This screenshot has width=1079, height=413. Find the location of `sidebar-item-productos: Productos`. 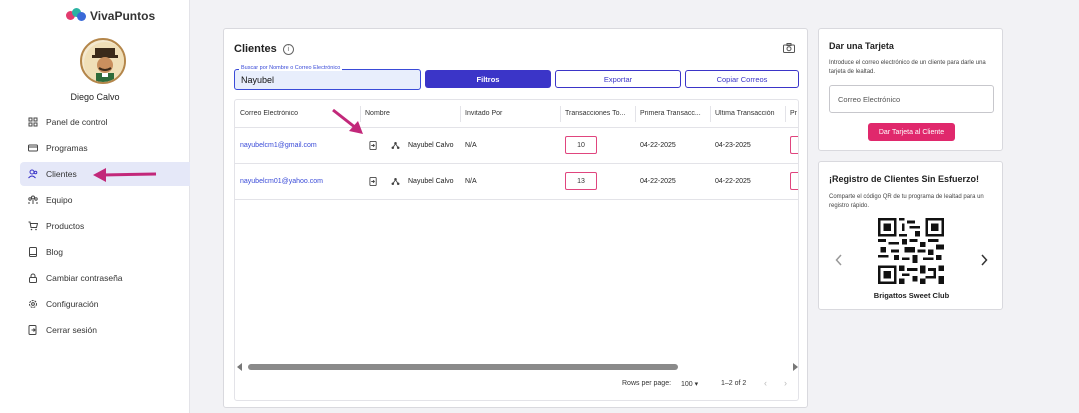

sidebar-item-productos: Productos is located at coordinates (105, 226).